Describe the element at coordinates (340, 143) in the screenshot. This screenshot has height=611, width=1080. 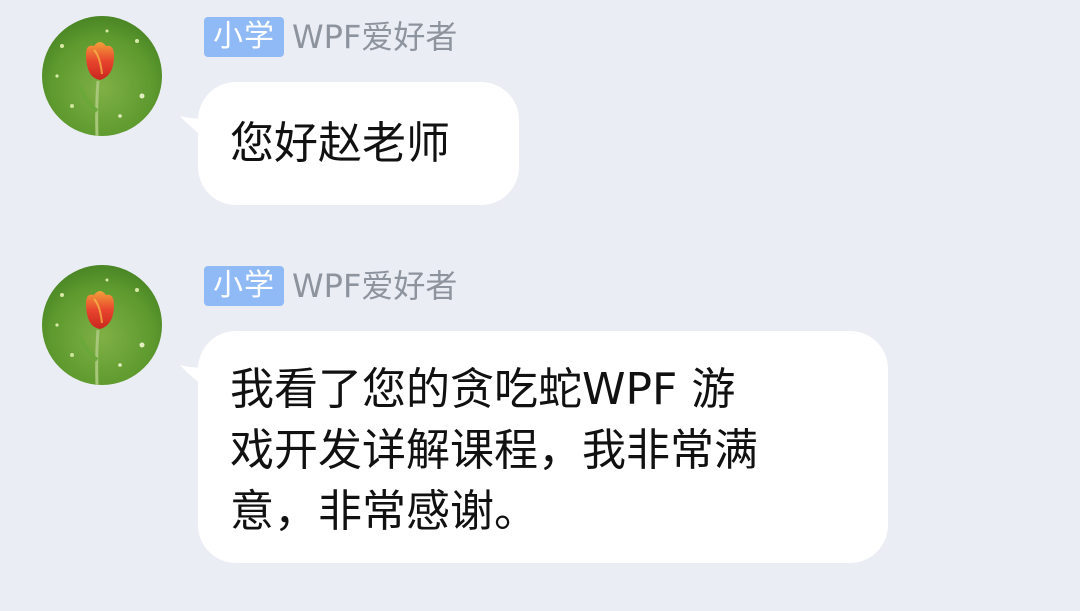
I see `message-text: 您好赵老师` at that location.